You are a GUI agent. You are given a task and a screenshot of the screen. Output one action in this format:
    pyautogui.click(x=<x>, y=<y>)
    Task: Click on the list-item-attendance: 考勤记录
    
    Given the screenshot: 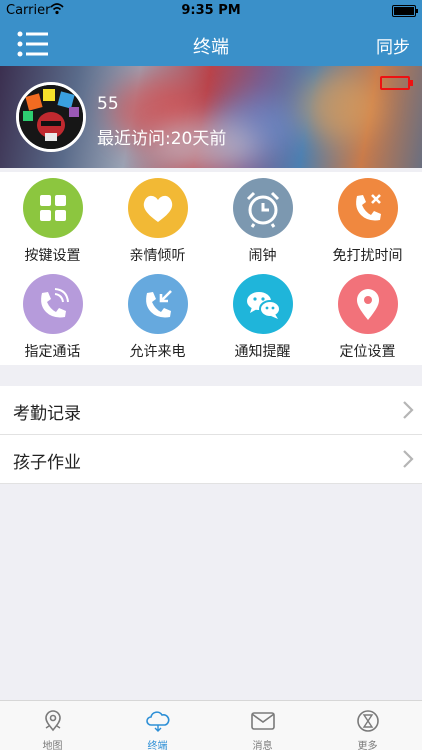 What is the action you would take?
    pyautogui.click(x=211, y=410)
    